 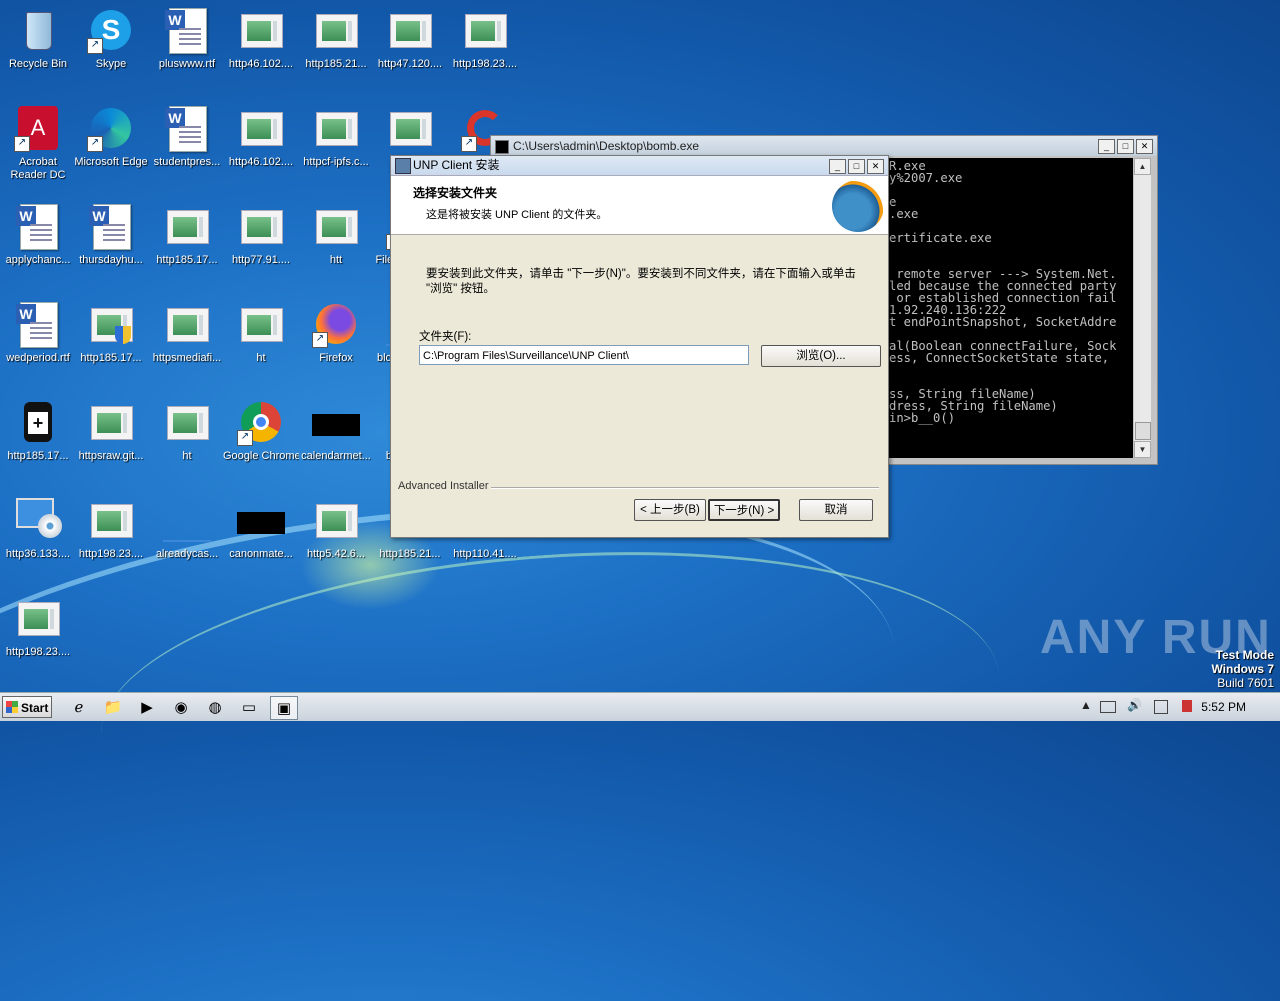 I want to click on desktop-icon-skype: S ↗ Skype, so click(x=111, y=38).